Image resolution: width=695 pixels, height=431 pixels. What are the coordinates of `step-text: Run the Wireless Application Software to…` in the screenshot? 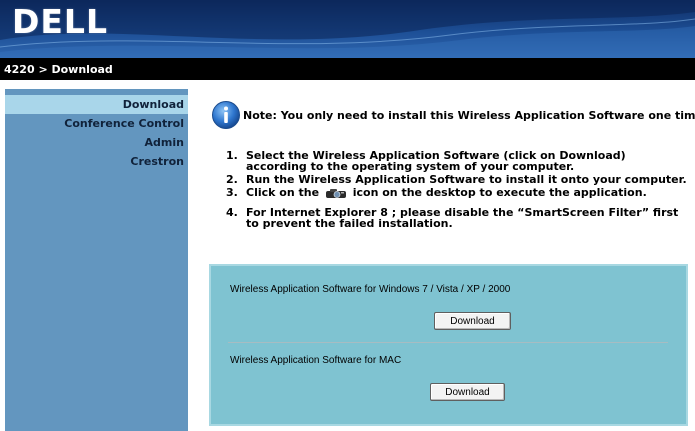 It's located at (466, 179).